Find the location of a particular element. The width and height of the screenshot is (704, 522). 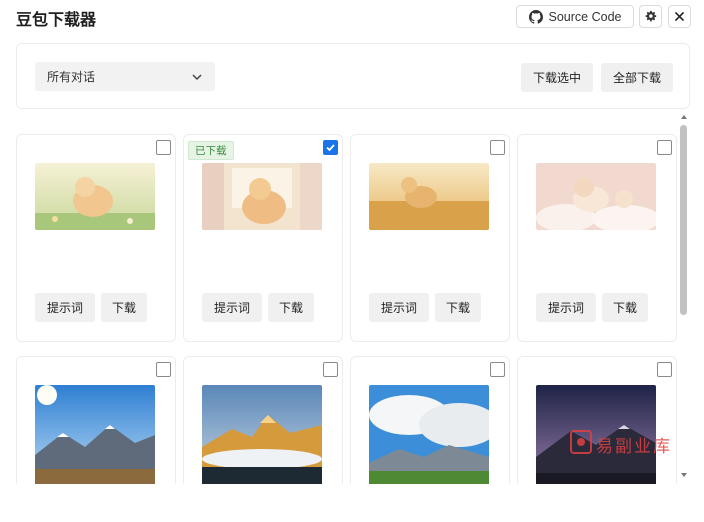

download-all-button: 全部下载 is located at coordinates (637, 77).